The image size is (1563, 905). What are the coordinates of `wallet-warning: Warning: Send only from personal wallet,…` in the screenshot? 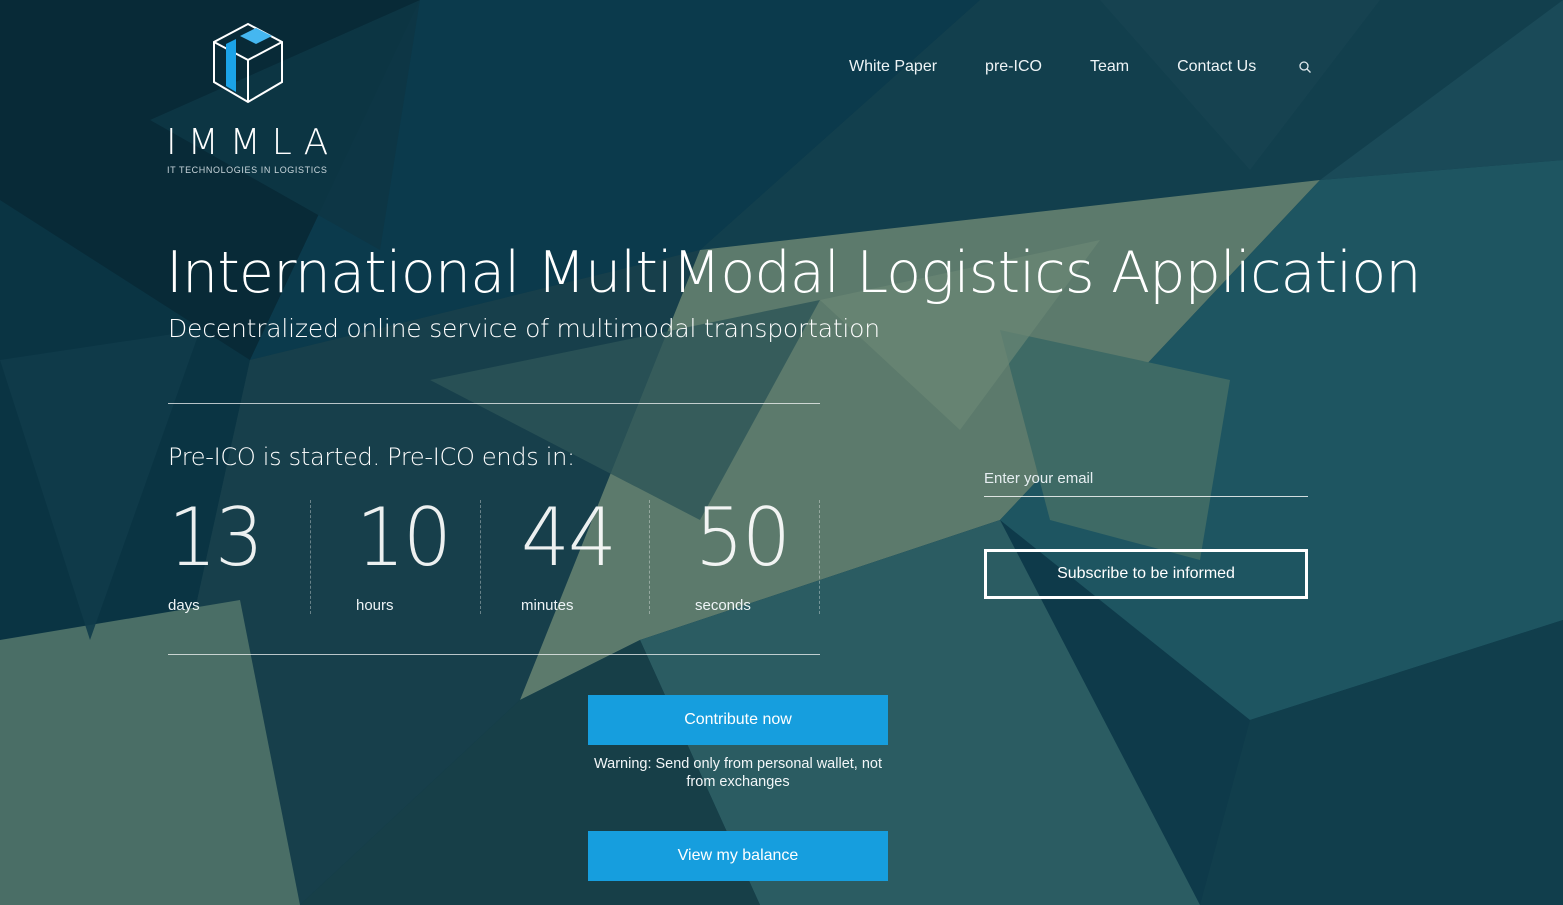 It's located at (738, 773).